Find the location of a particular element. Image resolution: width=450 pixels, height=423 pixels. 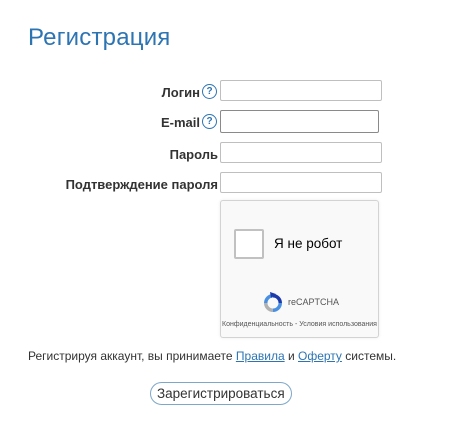

recaptcha-checkbox-label: Я не робот is located at coordinates (308, 243).